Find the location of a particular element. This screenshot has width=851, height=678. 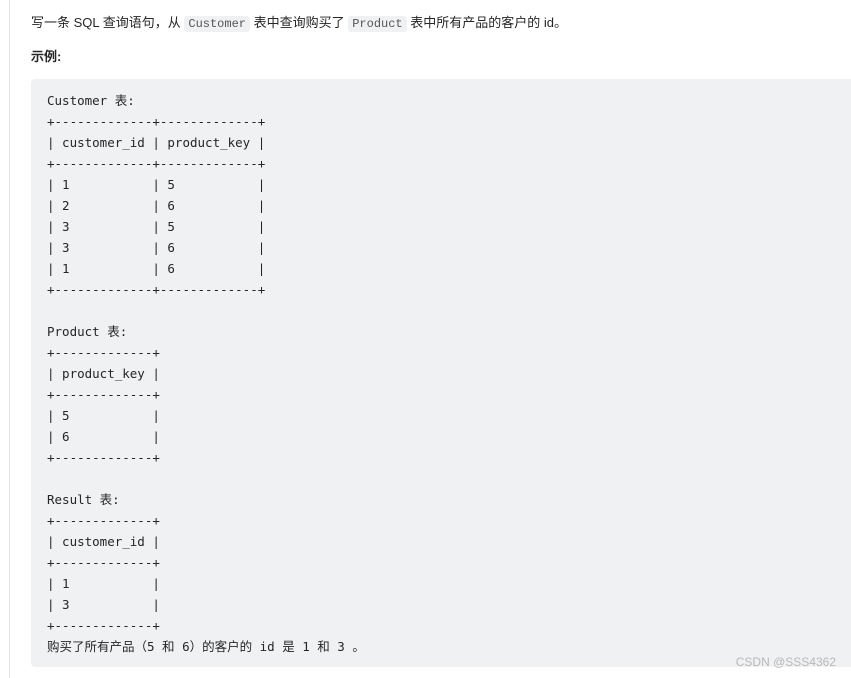

description-text: 表中查询购买了 is located at coordinates (299, 22).